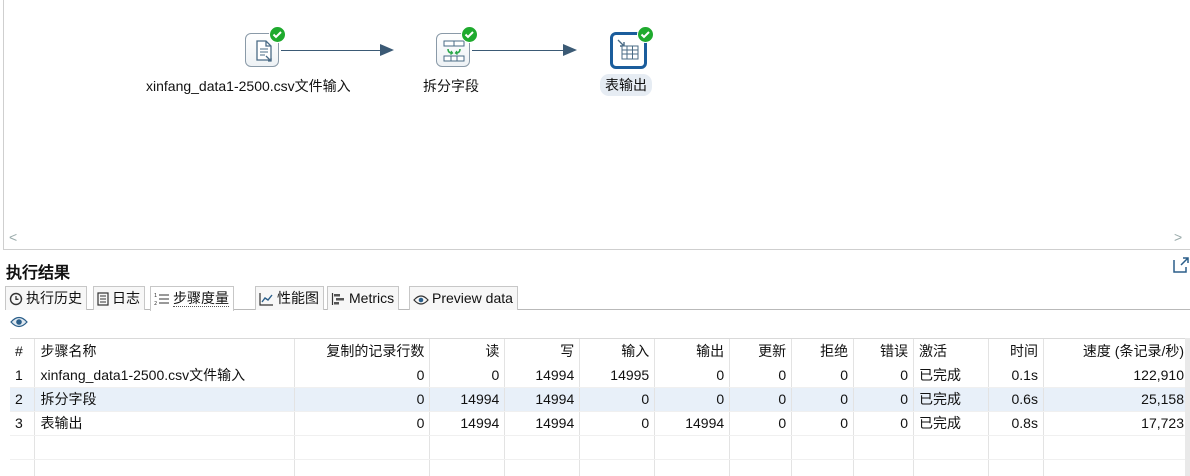 This screenshot has width=1190, height=476. What do you see at coordinates (54, 298) in the screenshot?
I see `tab-label: 执行历史` at bounding box center [54, 298].